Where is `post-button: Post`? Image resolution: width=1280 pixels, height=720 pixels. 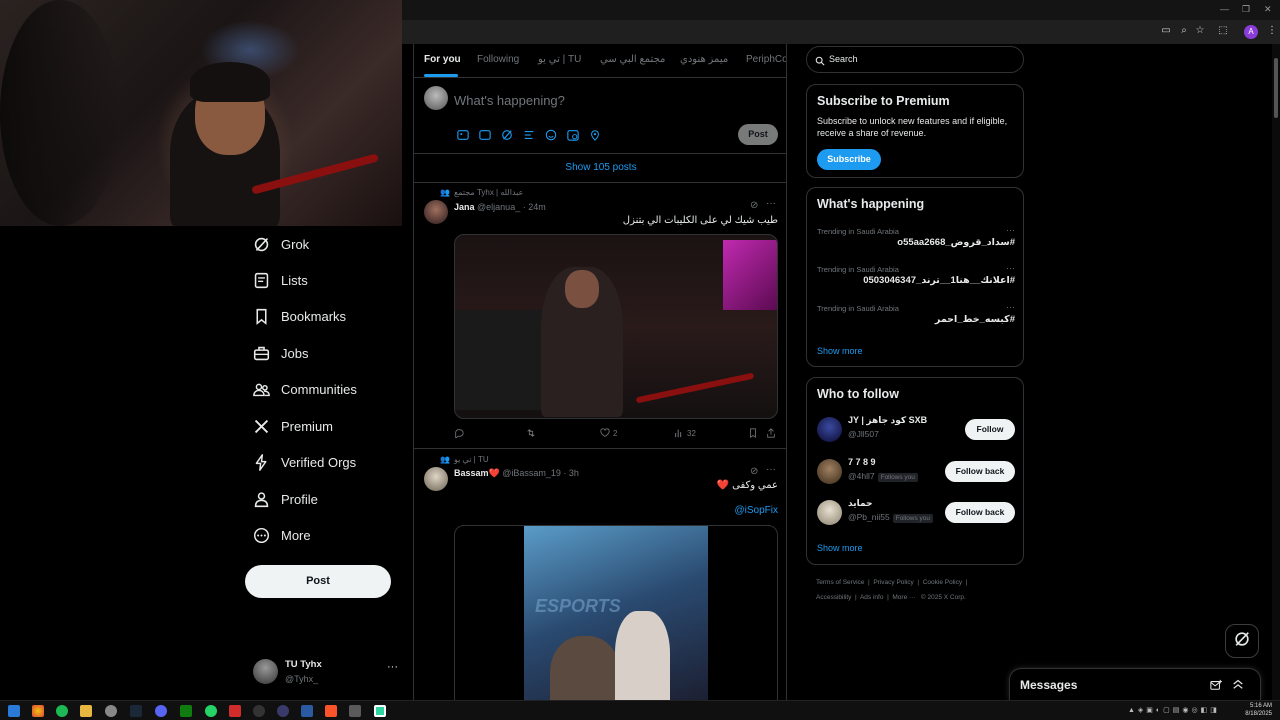 post-button: Post is located at coordinates (318, 581).